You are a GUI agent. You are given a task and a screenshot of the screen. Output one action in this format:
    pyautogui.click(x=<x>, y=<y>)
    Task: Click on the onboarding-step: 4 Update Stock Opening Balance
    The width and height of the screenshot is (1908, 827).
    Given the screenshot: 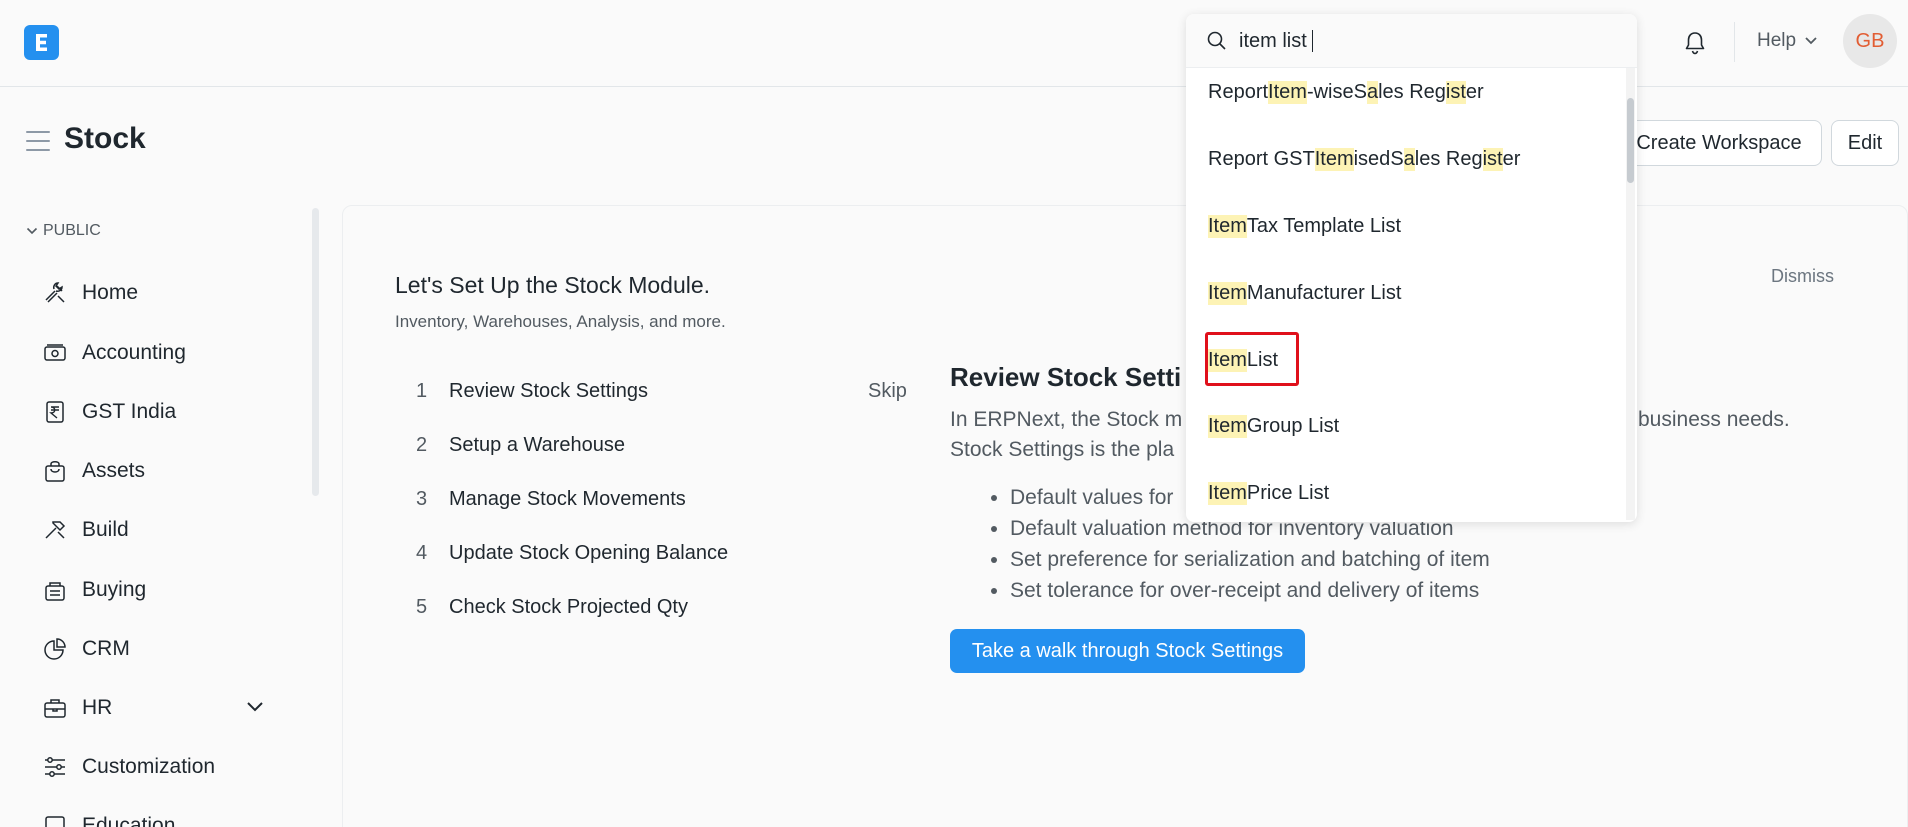 What is the action you would take?
    pyautogui.click(x=572, y=553)
    